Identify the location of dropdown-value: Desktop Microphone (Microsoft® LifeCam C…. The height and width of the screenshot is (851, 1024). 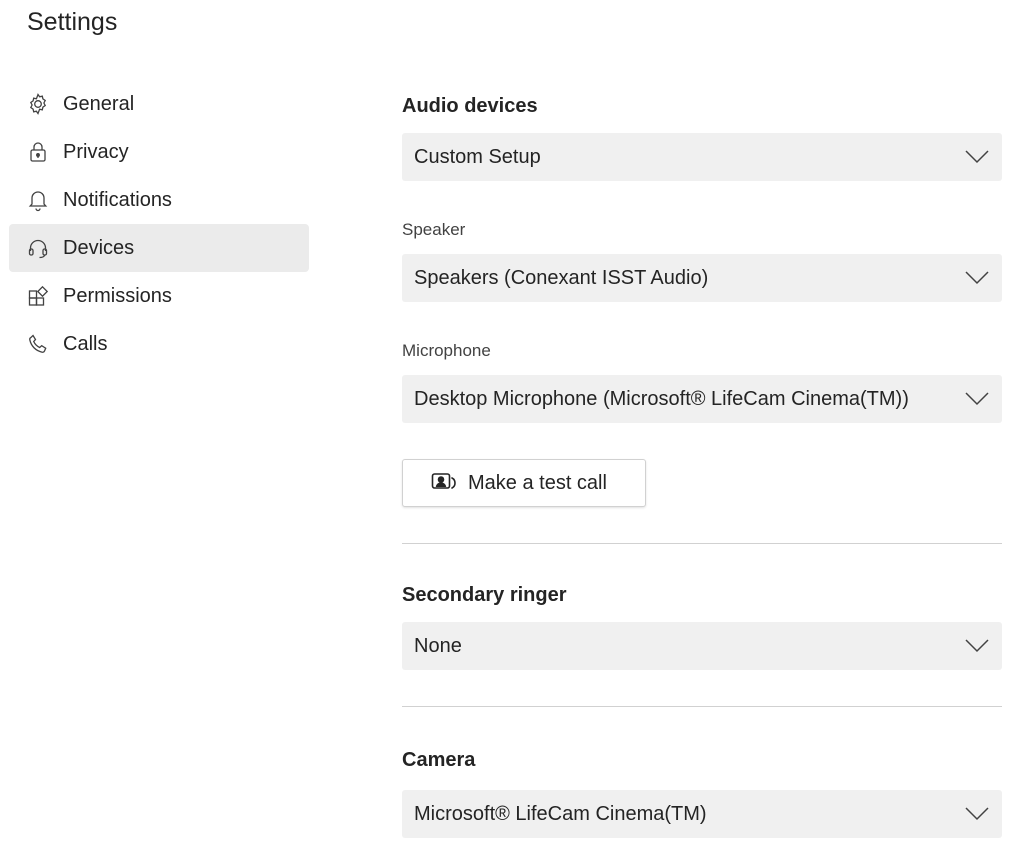
(661, 398).